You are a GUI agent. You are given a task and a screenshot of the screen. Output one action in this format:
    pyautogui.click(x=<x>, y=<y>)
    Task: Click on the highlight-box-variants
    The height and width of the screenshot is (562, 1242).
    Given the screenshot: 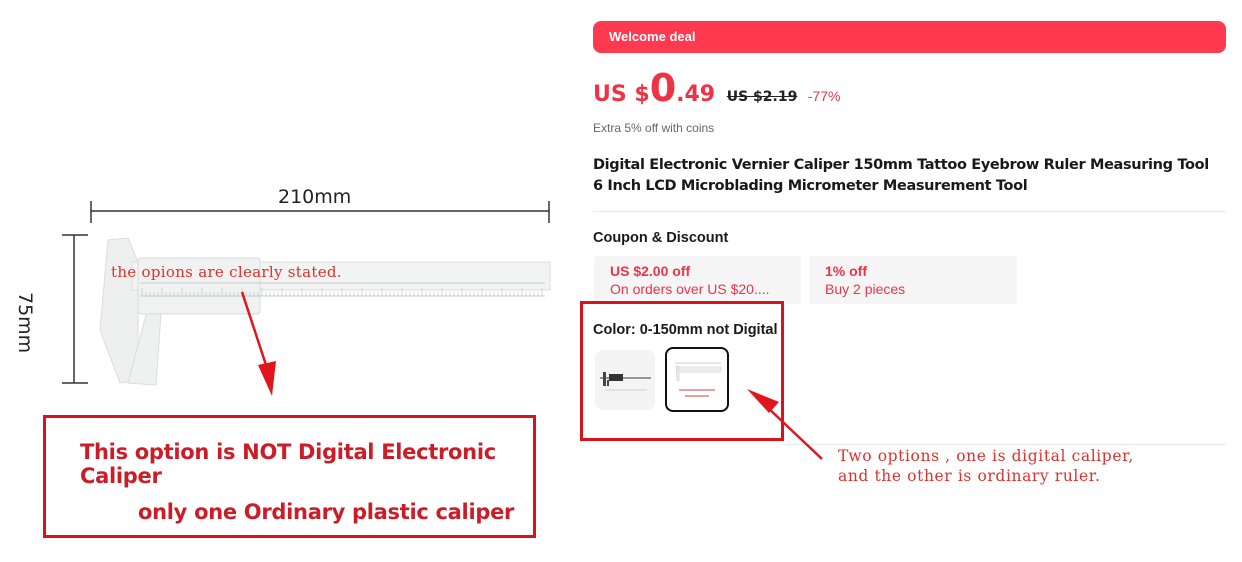 What is the action you would take?
    pyautogui.click(x=682, y=371)
    